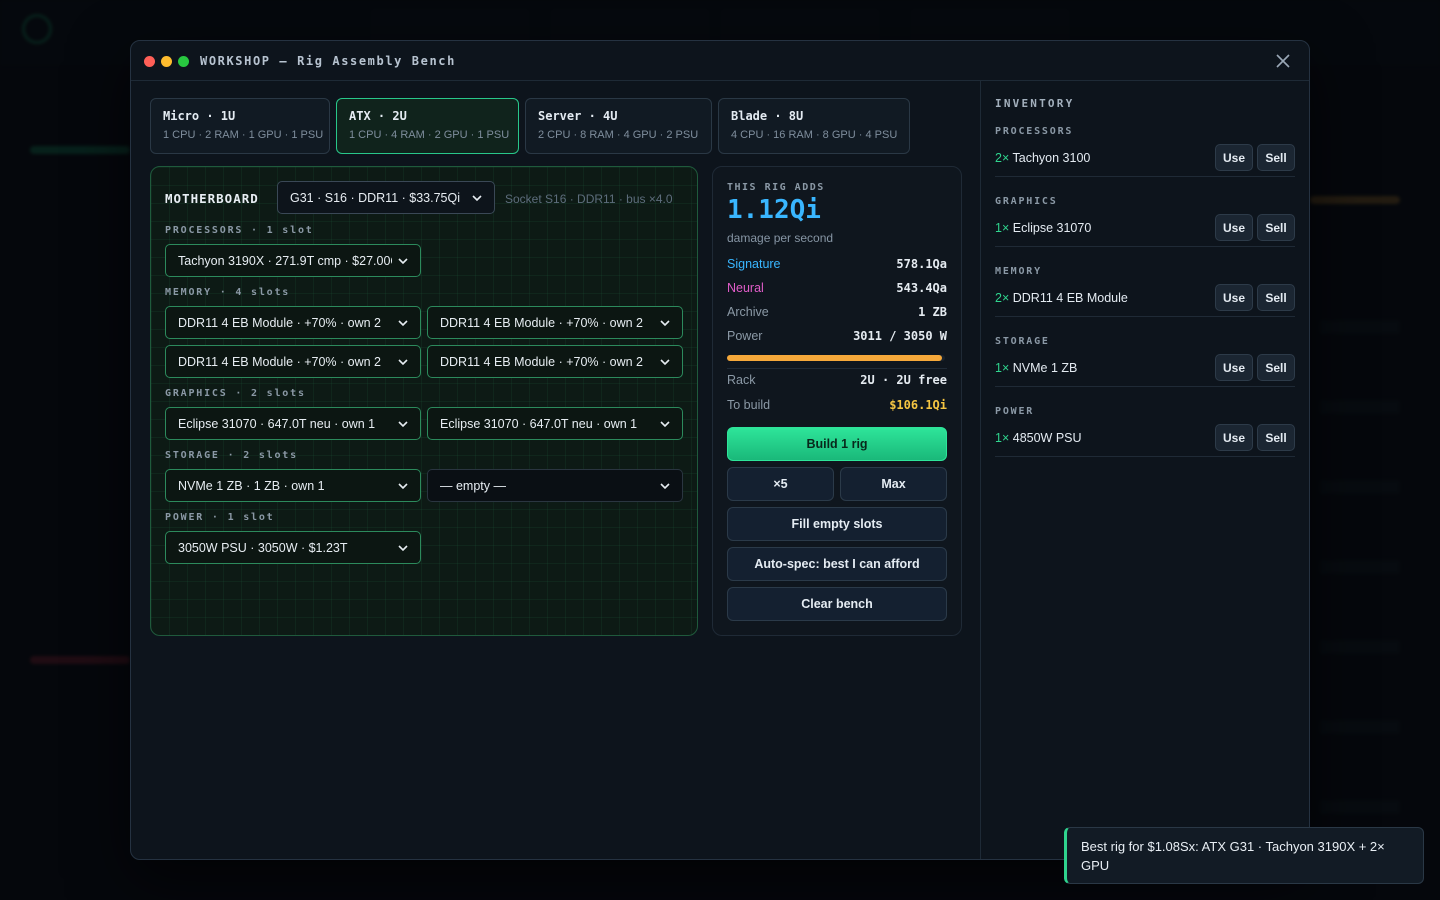 This screenshot has height=900, width=1440. I want to click on stat-label: To build, so click(749, 405).